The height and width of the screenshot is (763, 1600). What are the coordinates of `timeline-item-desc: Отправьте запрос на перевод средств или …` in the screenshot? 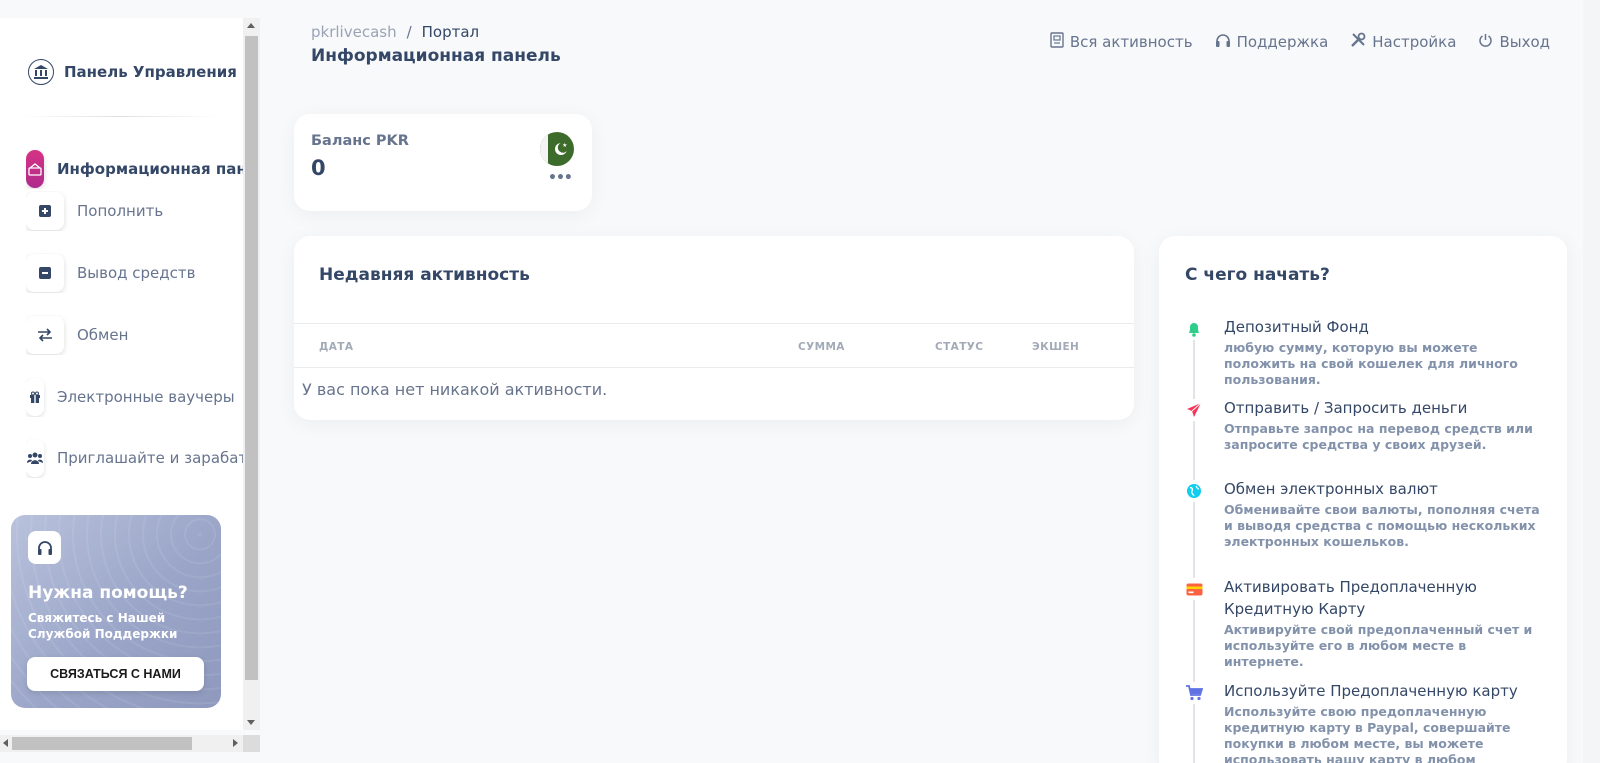 It's located at (1378, 436).